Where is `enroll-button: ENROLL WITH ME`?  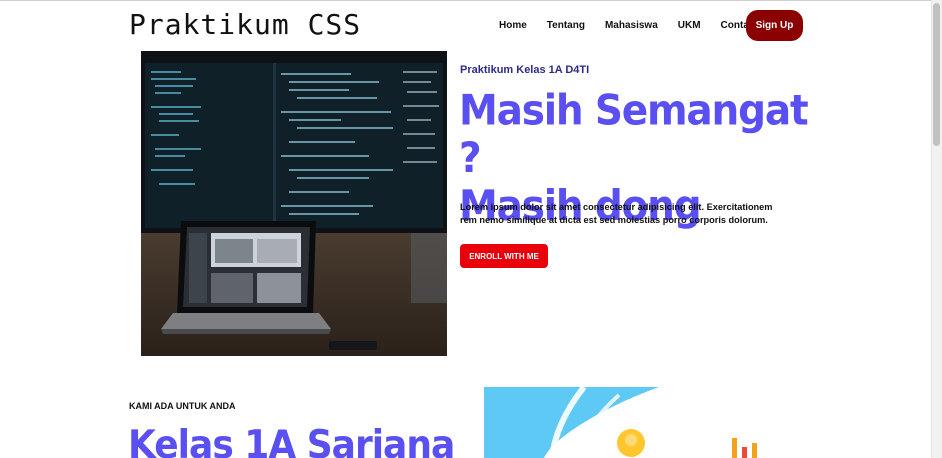
enroll-button: ENROLL WITH ME is located at coordinates (504, 256).